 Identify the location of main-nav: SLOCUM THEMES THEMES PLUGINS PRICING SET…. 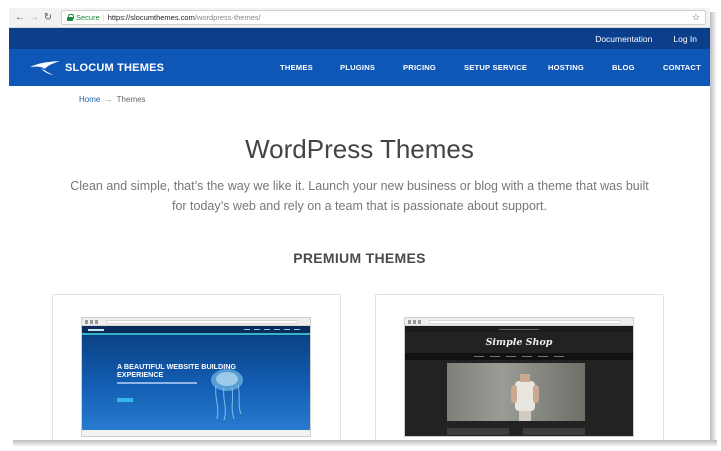
(359, 67).